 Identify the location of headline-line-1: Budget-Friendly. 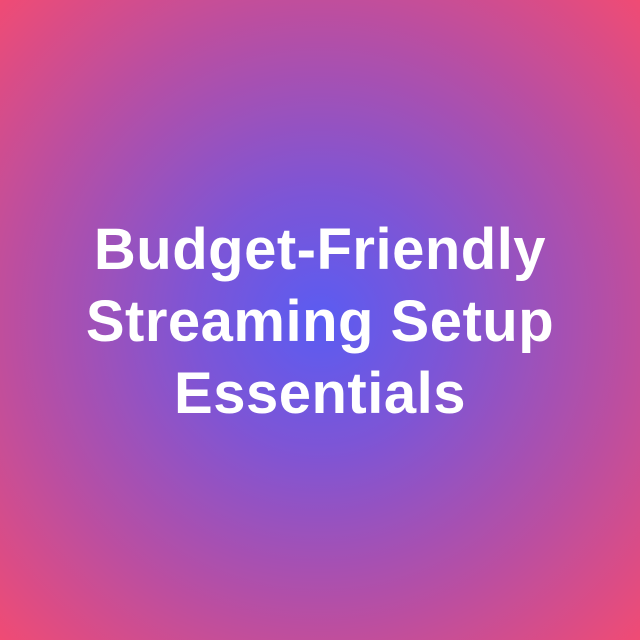
(320, 249).